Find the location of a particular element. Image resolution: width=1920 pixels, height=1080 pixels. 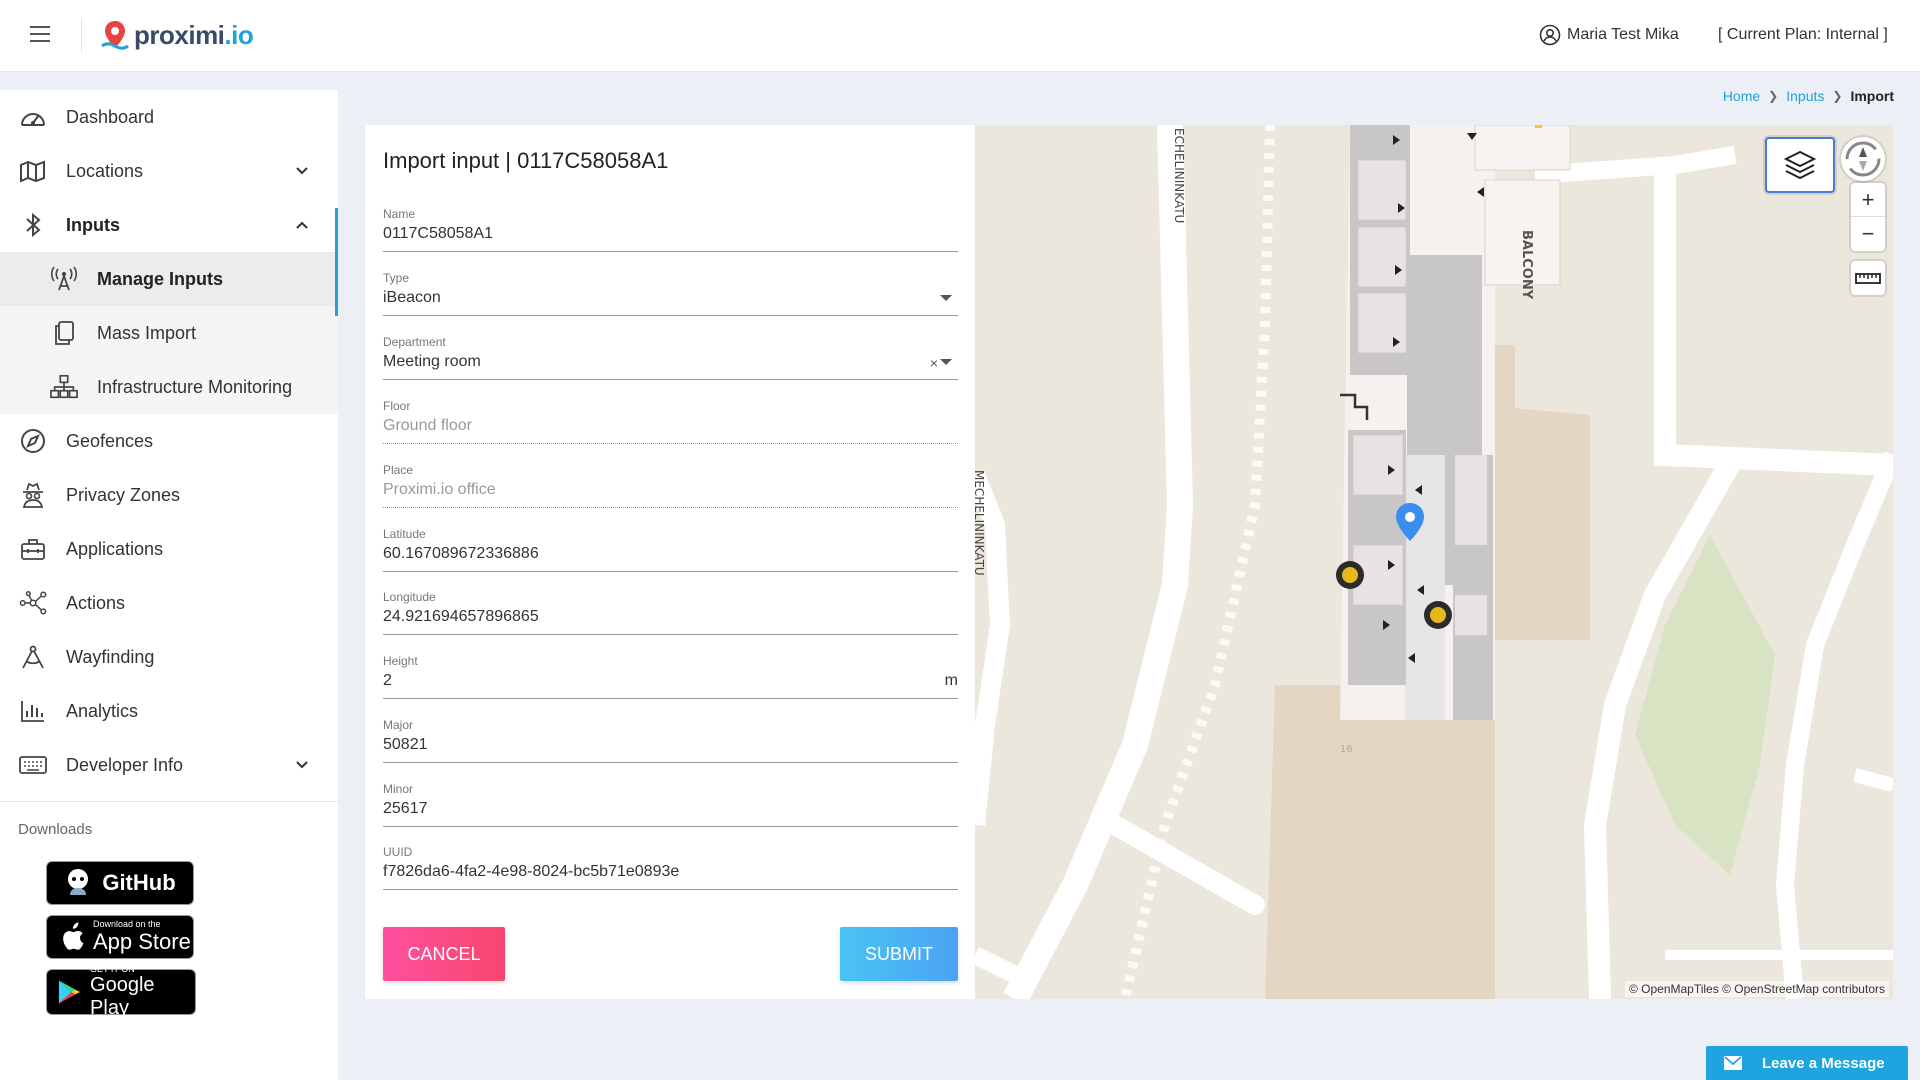

keyboard-icon is located at coordinates (33, 765).